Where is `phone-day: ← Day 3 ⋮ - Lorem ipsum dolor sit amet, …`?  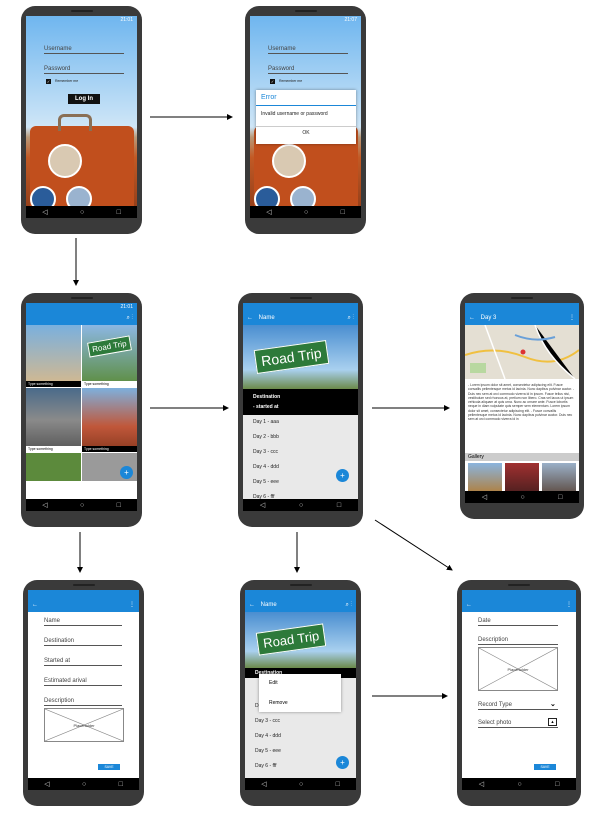
phone-day: ← Day 3 ⋮ - Lorem ipsum dolor sit amet, … is located at coordinates (522, 406).